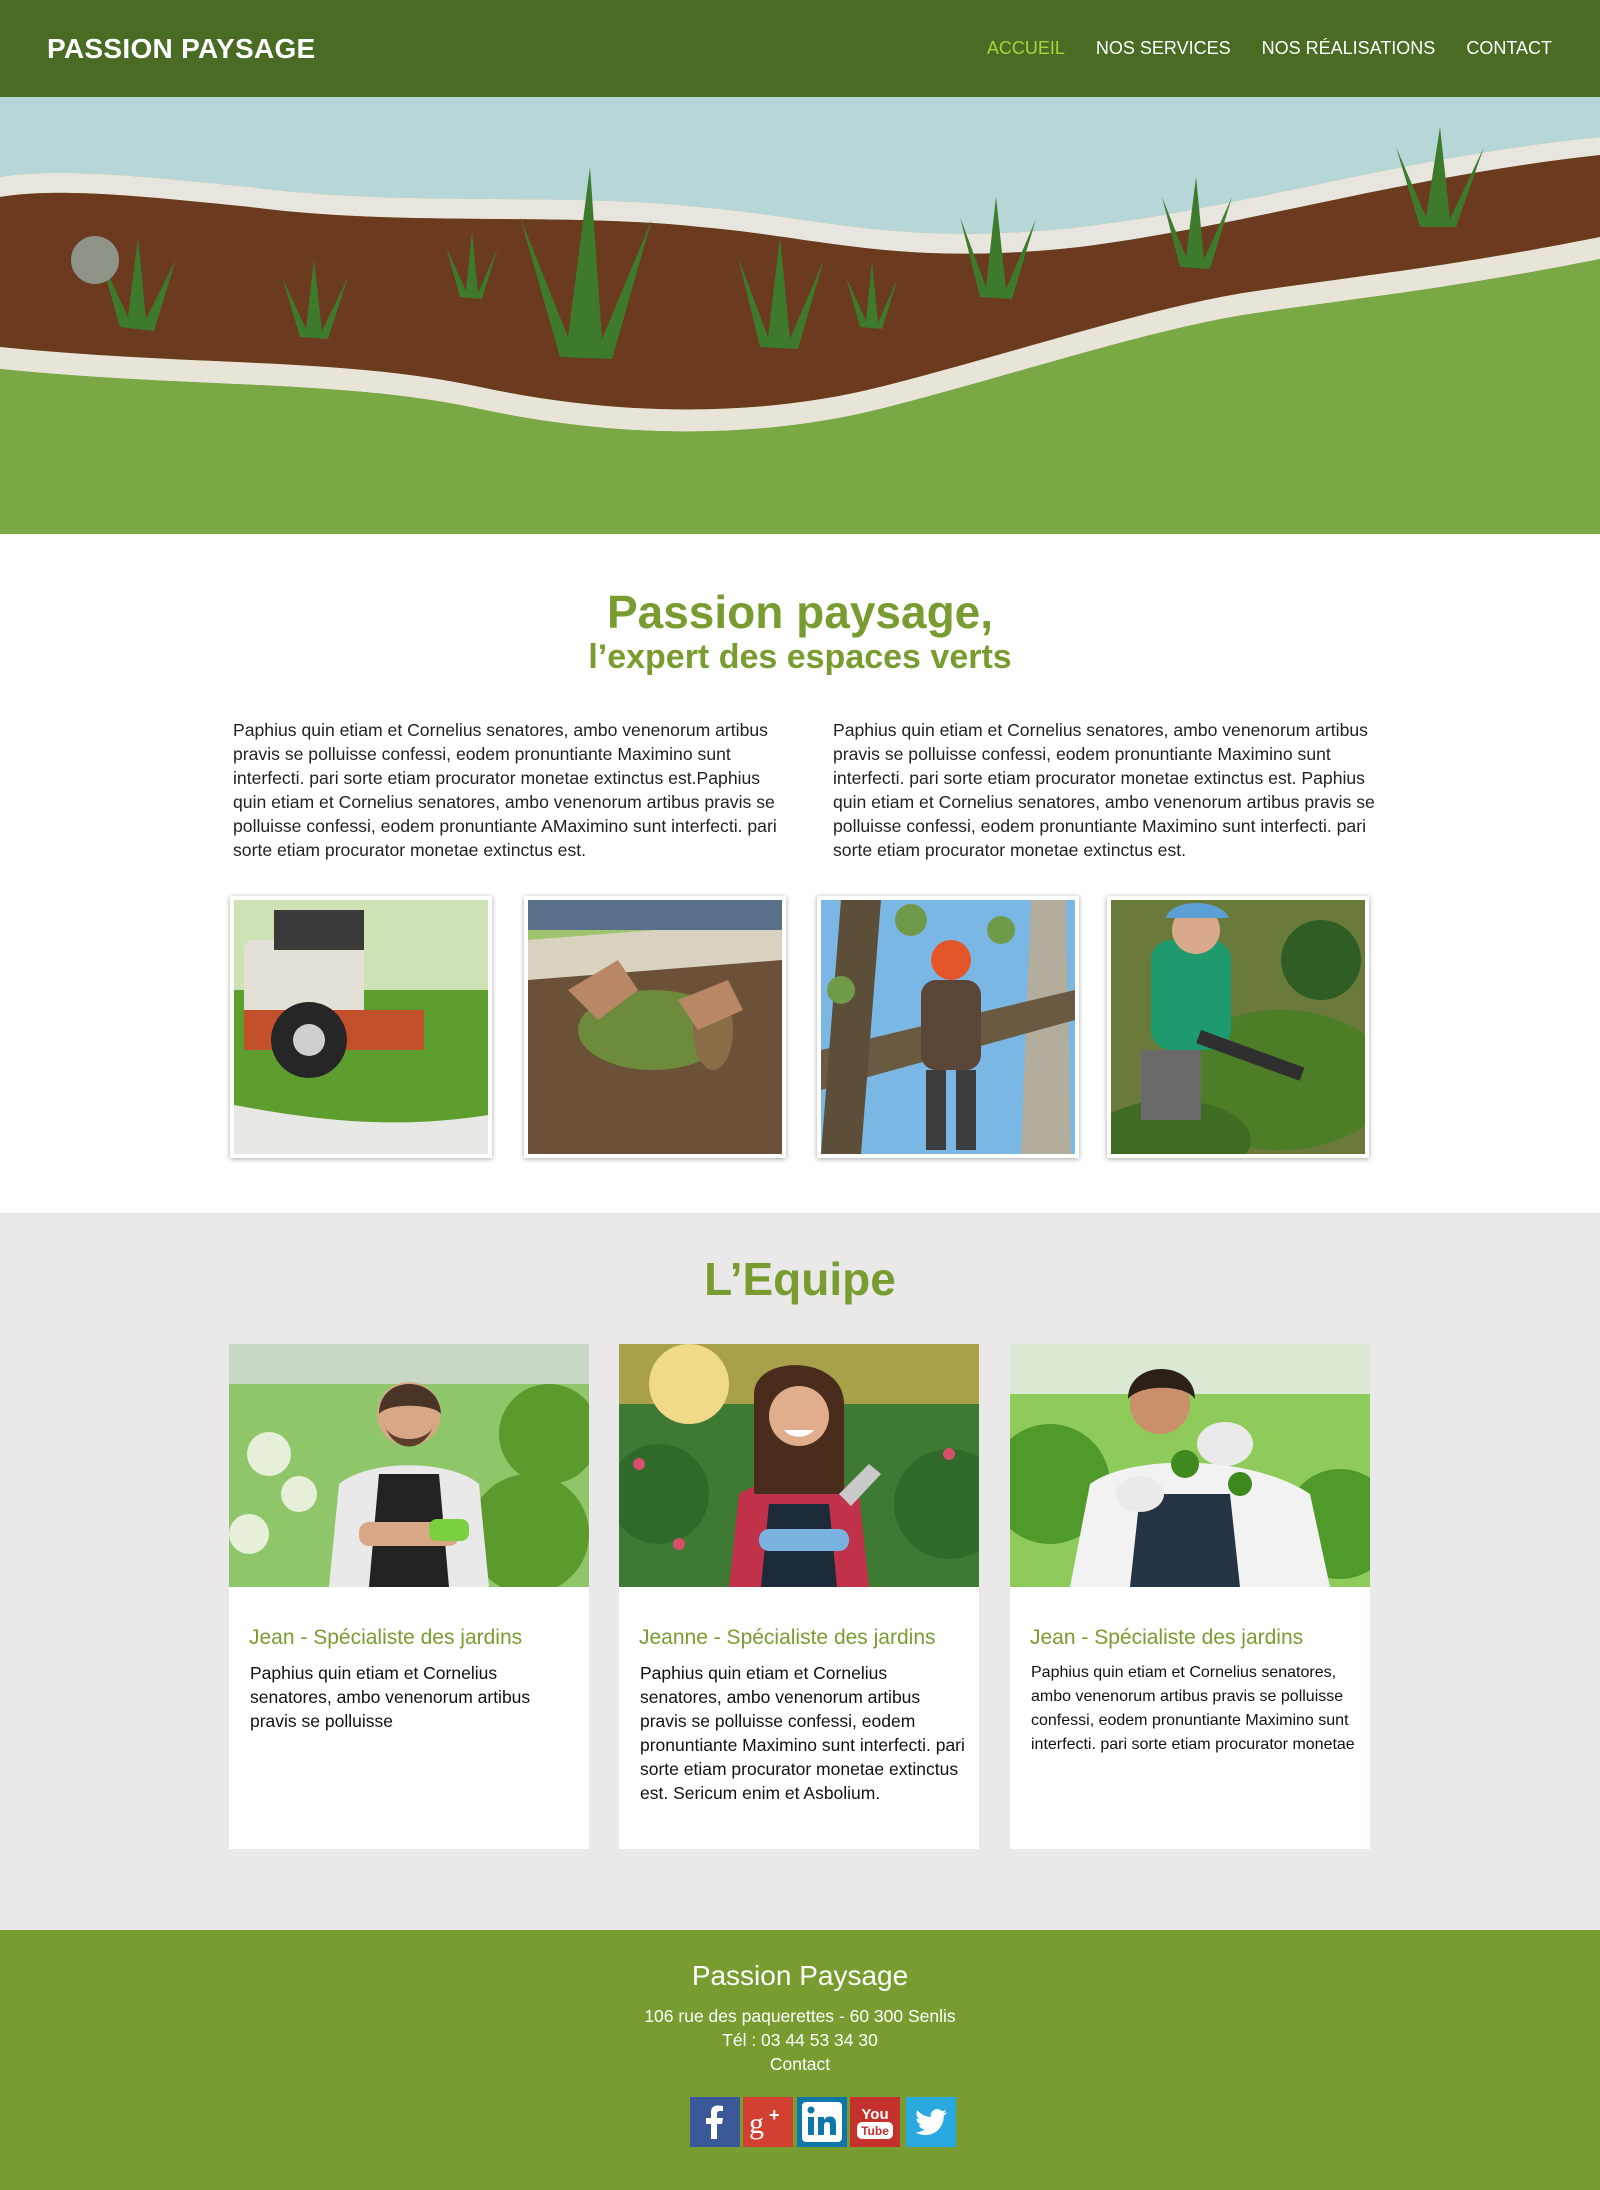  I want to click on site-logo: PASSION PAYSAGE, so click(181, 49).